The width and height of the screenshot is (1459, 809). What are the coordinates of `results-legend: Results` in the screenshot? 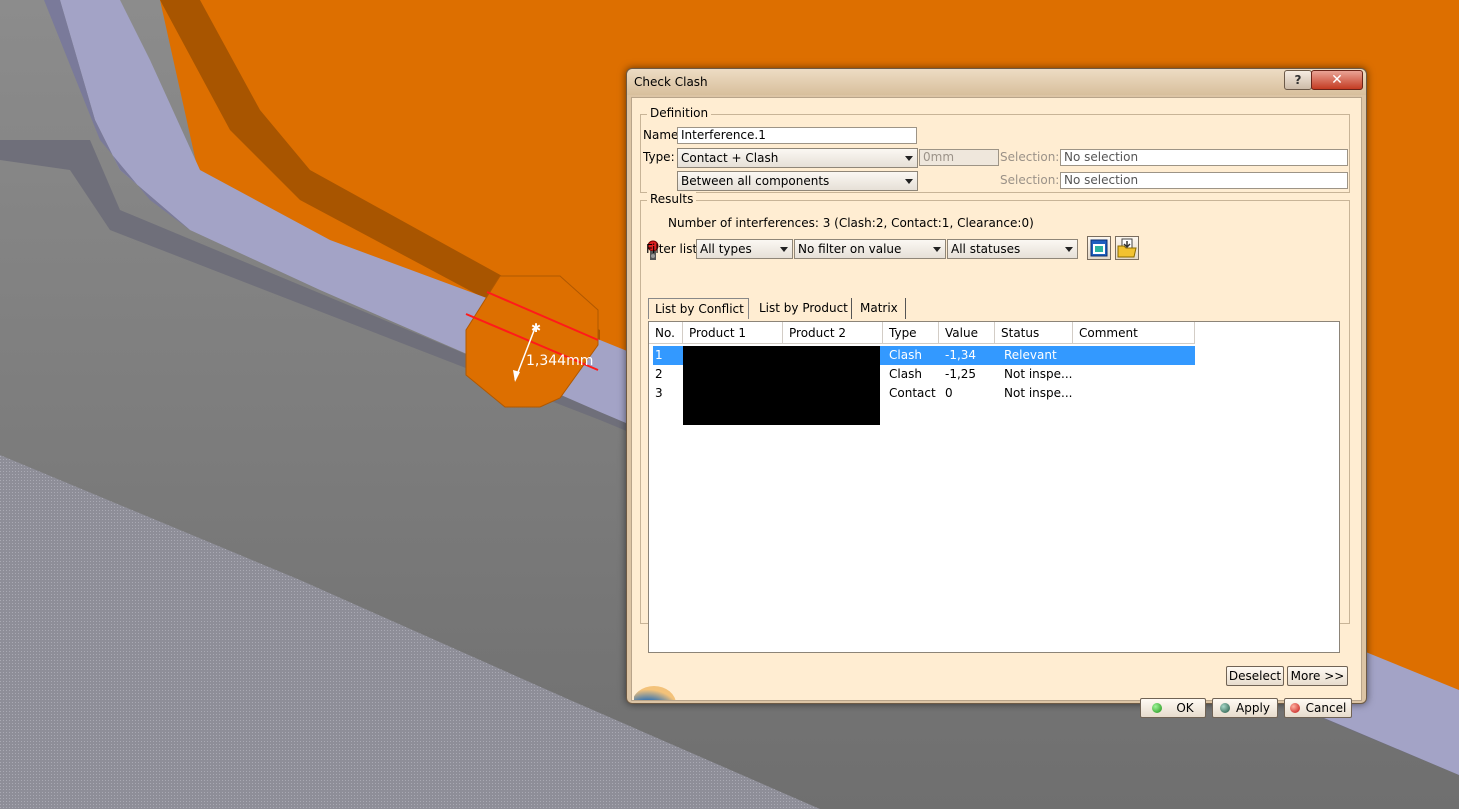 It's located at (672, 199).